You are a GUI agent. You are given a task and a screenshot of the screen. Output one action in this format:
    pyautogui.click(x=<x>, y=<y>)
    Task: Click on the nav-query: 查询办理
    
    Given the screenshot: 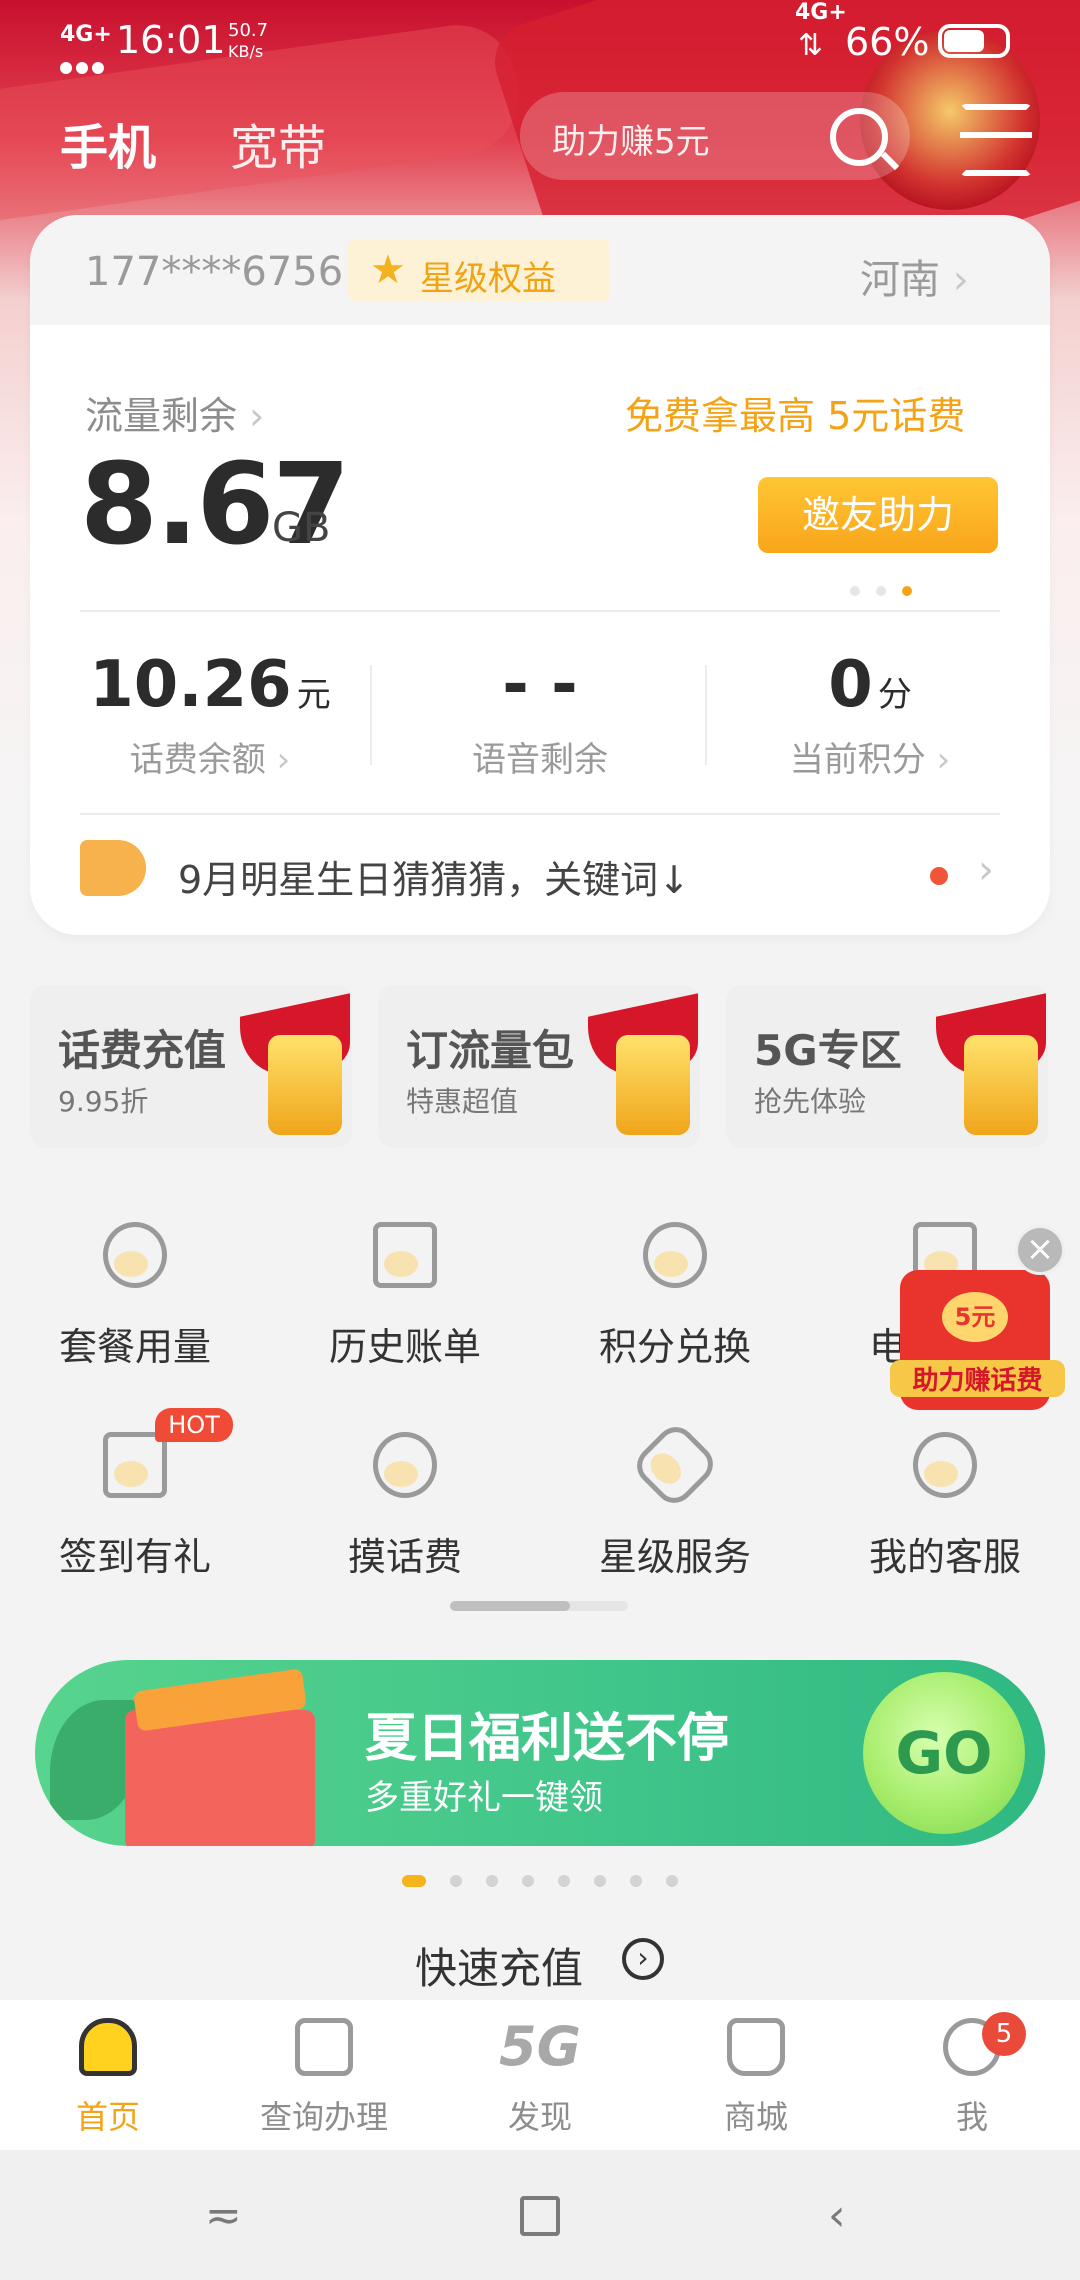 What is the action you would take?
    pyautogui.click(x=324, y=2078)
    